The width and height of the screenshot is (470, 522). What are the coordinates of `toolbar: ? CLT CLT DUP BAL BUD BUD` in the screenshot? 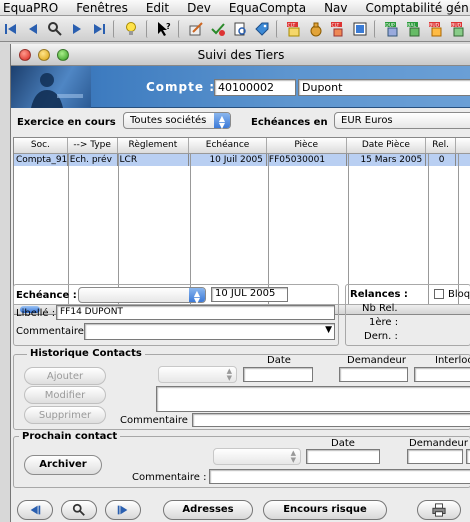 It's located at (235, 29).